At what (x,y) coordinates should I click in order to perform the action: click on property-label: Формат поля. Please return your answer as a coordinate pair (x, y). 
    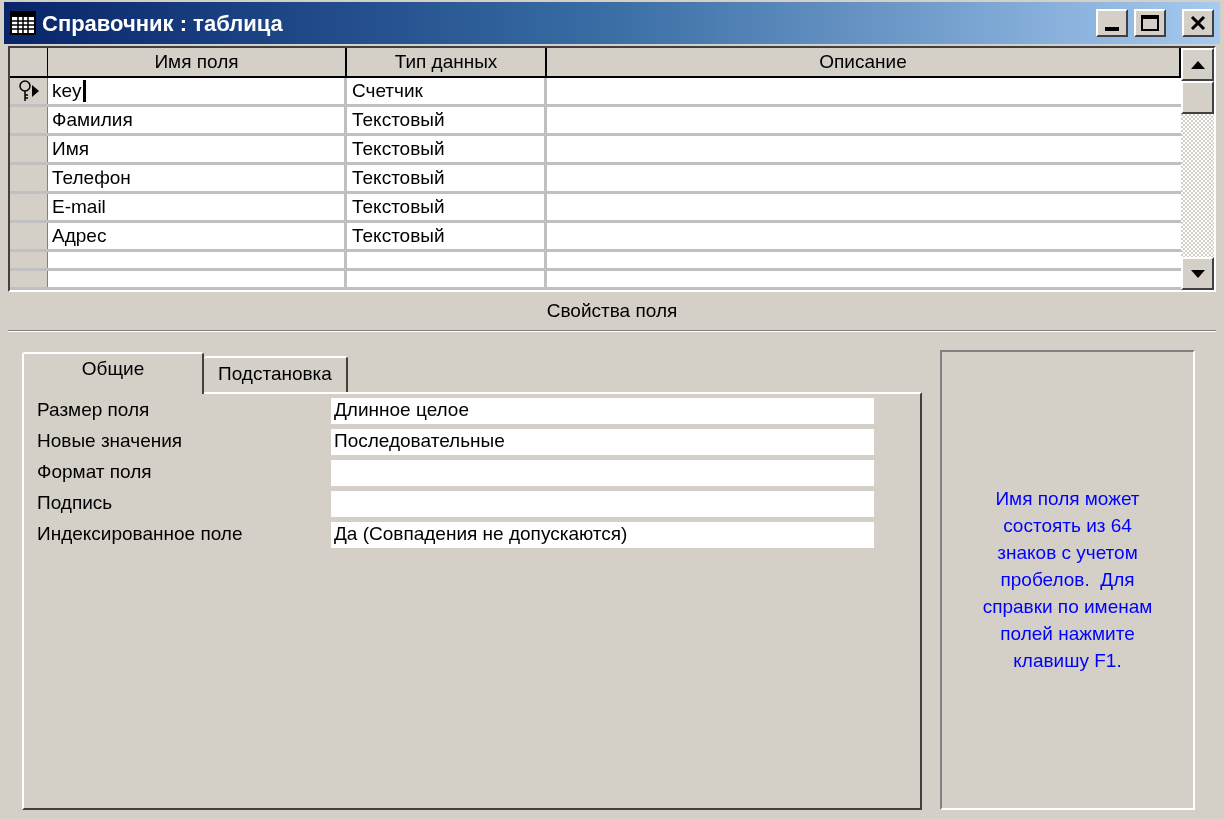
    Looking at the image, I should click on (95, 472).